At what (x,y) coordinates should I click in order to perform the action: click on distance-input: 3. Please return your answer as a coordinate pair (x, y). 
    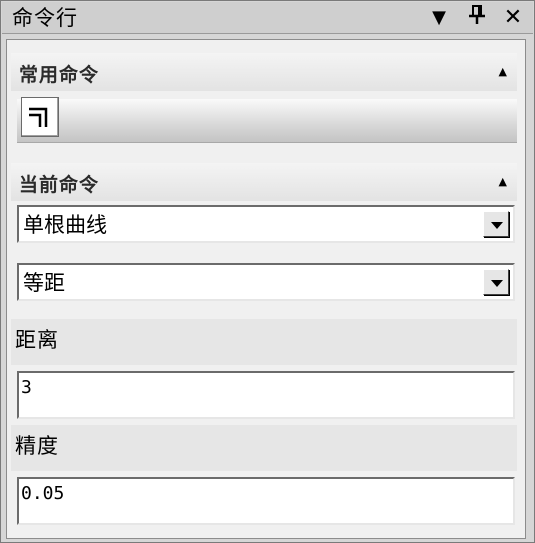
    Looking at the image, I should click on (266, 395).